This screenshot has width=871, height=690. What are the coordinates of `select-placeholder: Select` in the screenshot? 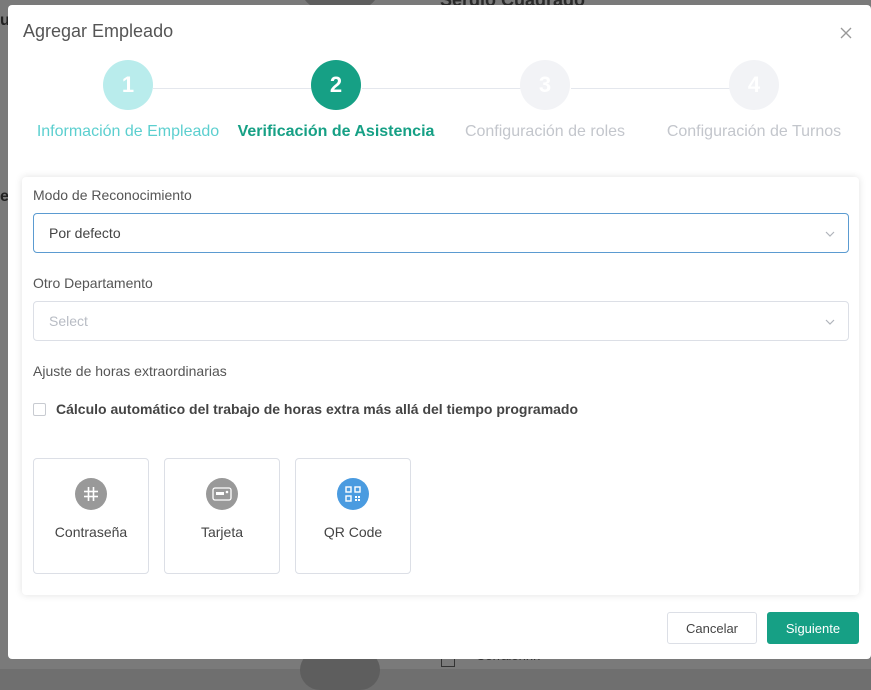 It's located at (68, 321).